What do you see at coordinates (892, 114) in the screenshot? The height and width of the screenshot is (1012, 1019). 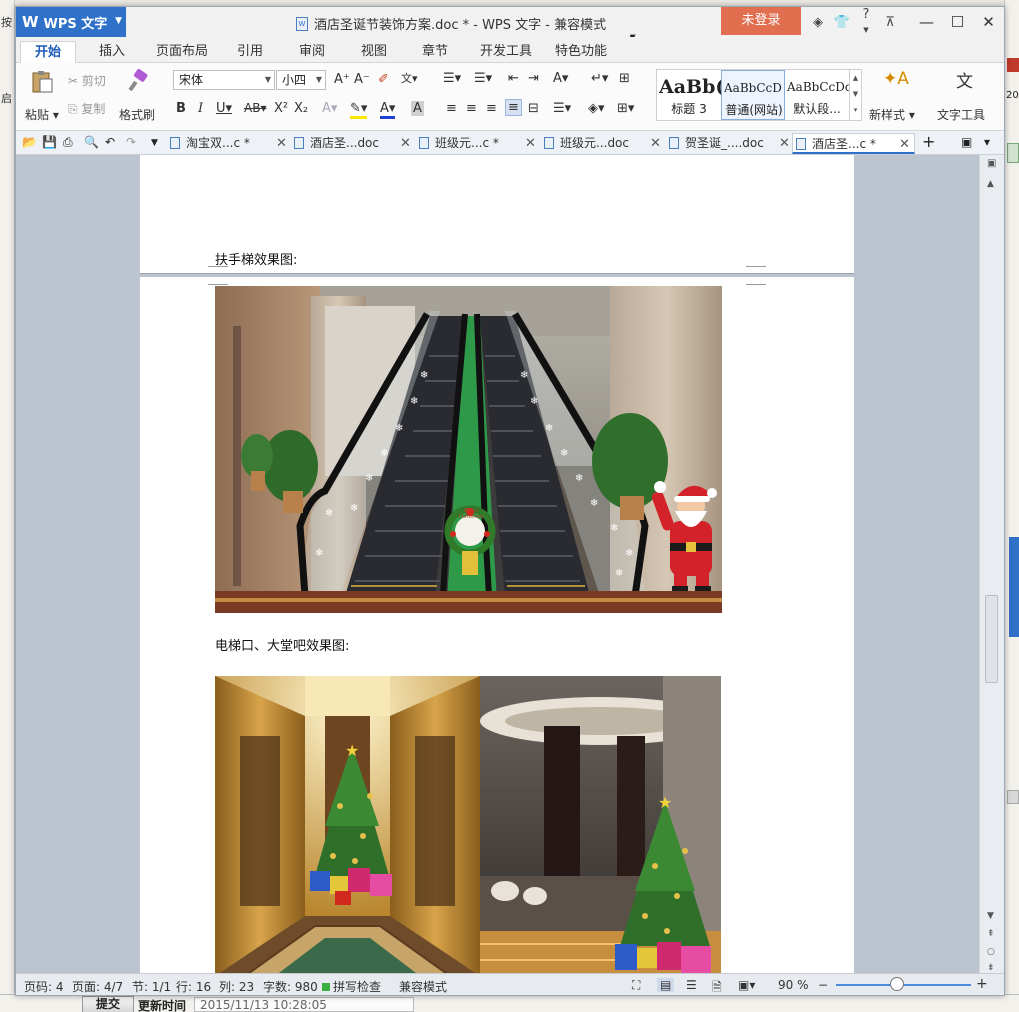 I see `new-style-button: 新样式 ▾` at bounding box center [892, 114].